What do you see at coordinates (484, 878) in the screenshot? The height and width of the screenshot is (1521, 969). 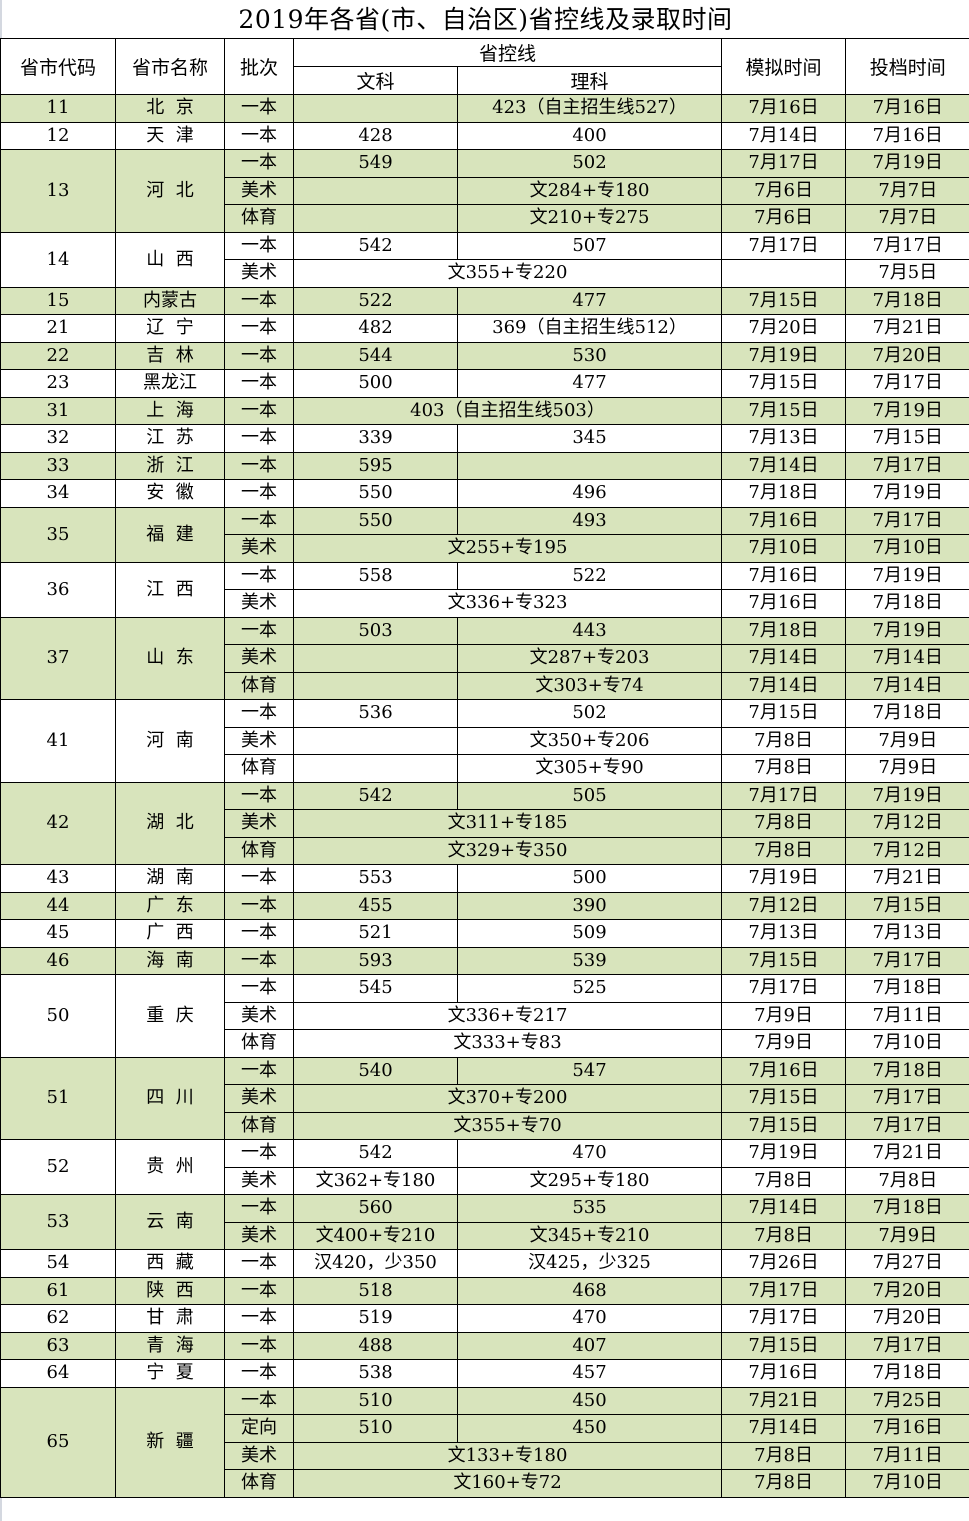 I see `table-row: 43 湖 南一本 553 500 7月19日 7月21日` at bounding box center [484, 878].